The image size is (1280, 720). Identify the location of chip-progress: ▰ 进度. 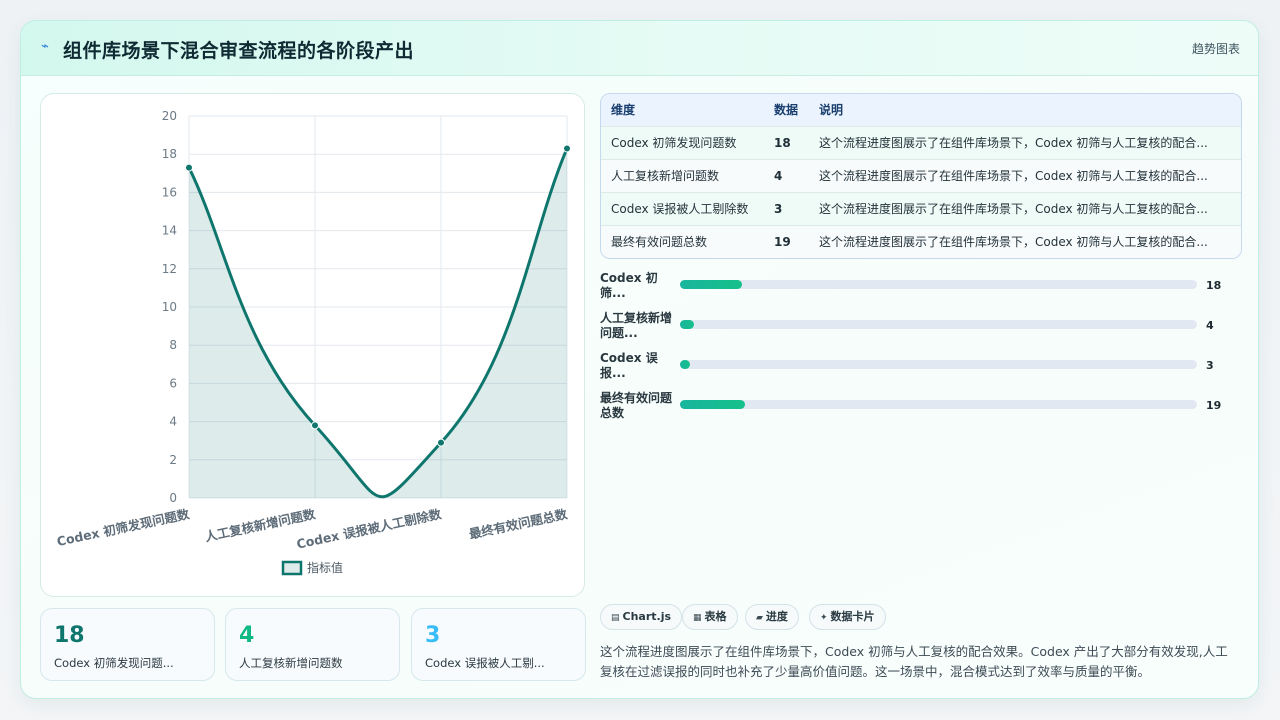
(772, 617).